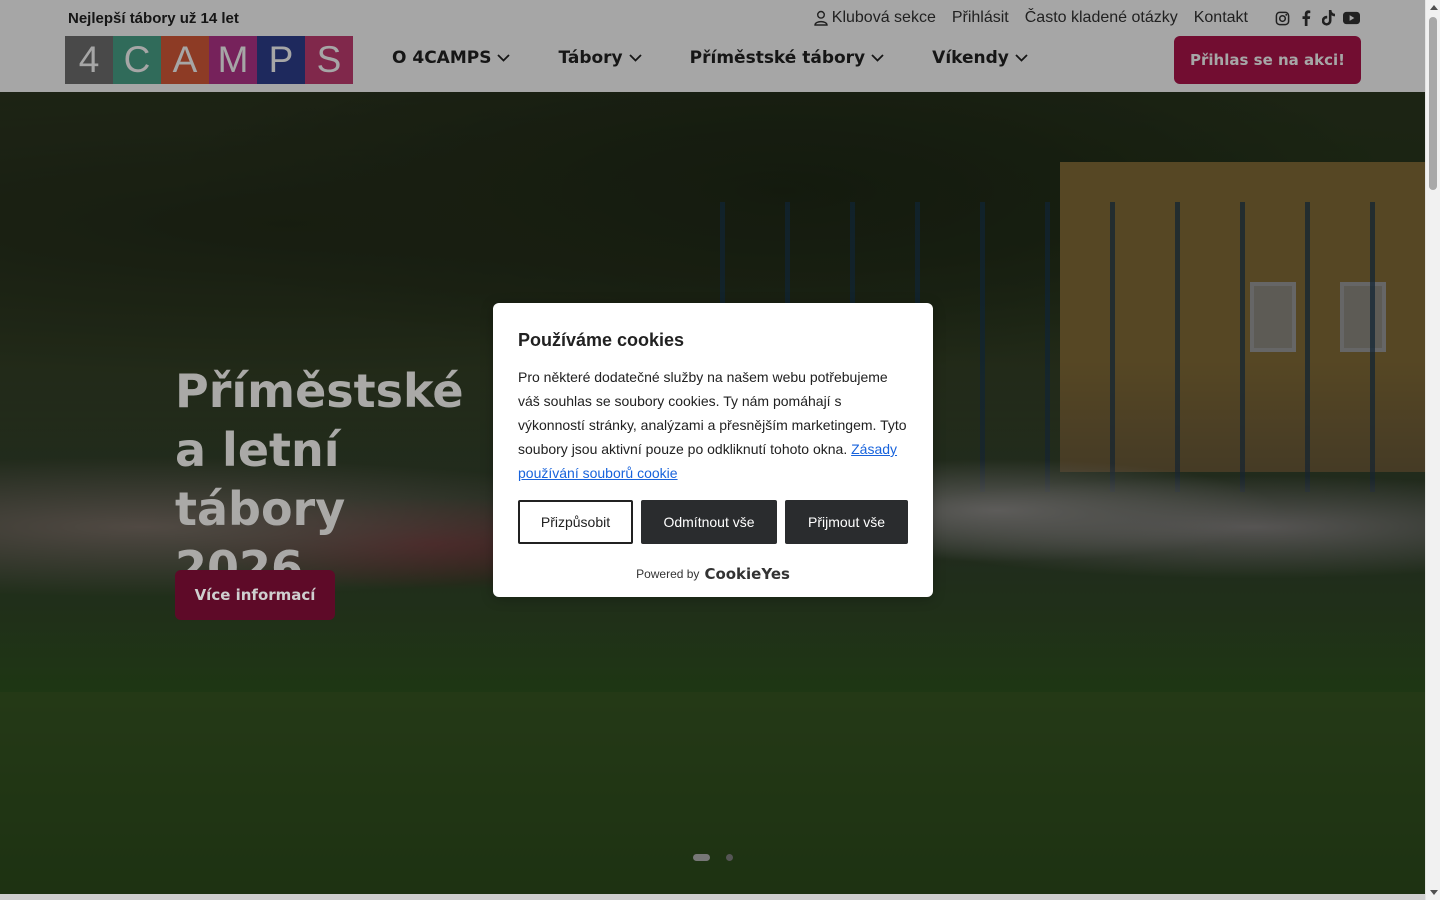  What do you see at coordinates (89, 60) in the screenshot?
I see `logo-letter: 4` at bounding box center [89, 60].